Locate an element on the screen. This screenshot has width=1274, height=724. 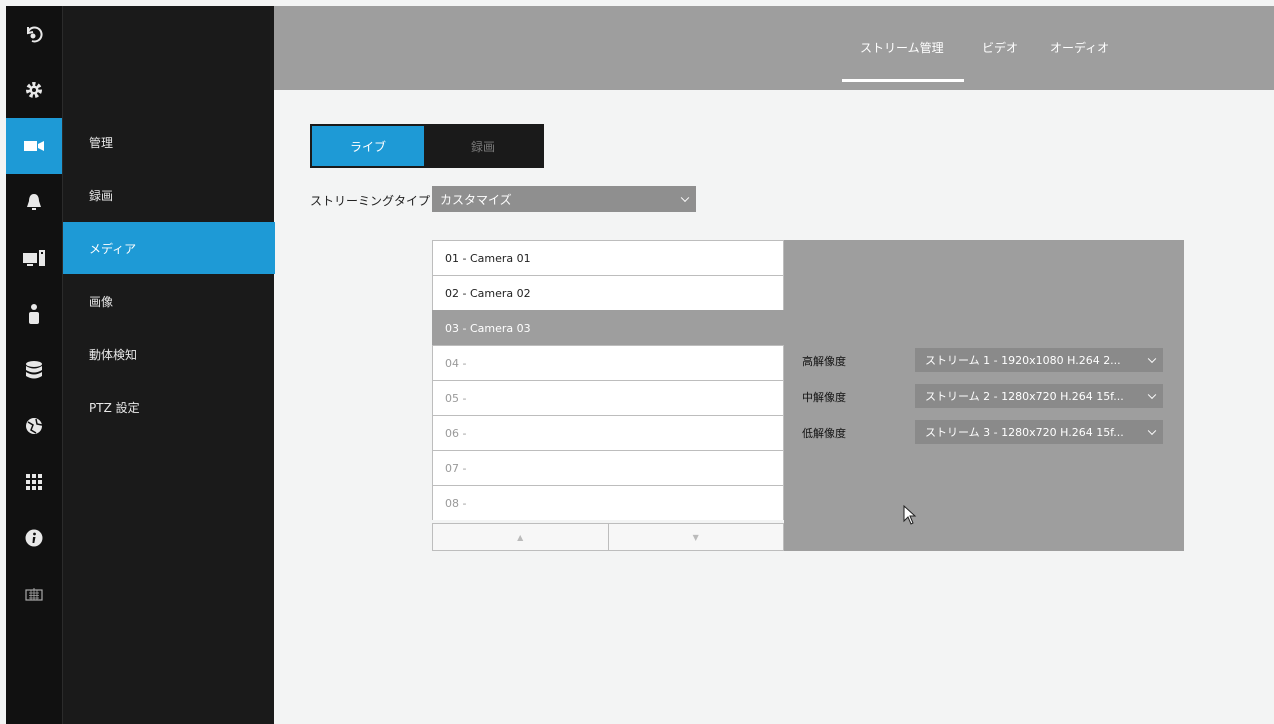
live-button: ライブ is located at coordinates (368, 146).